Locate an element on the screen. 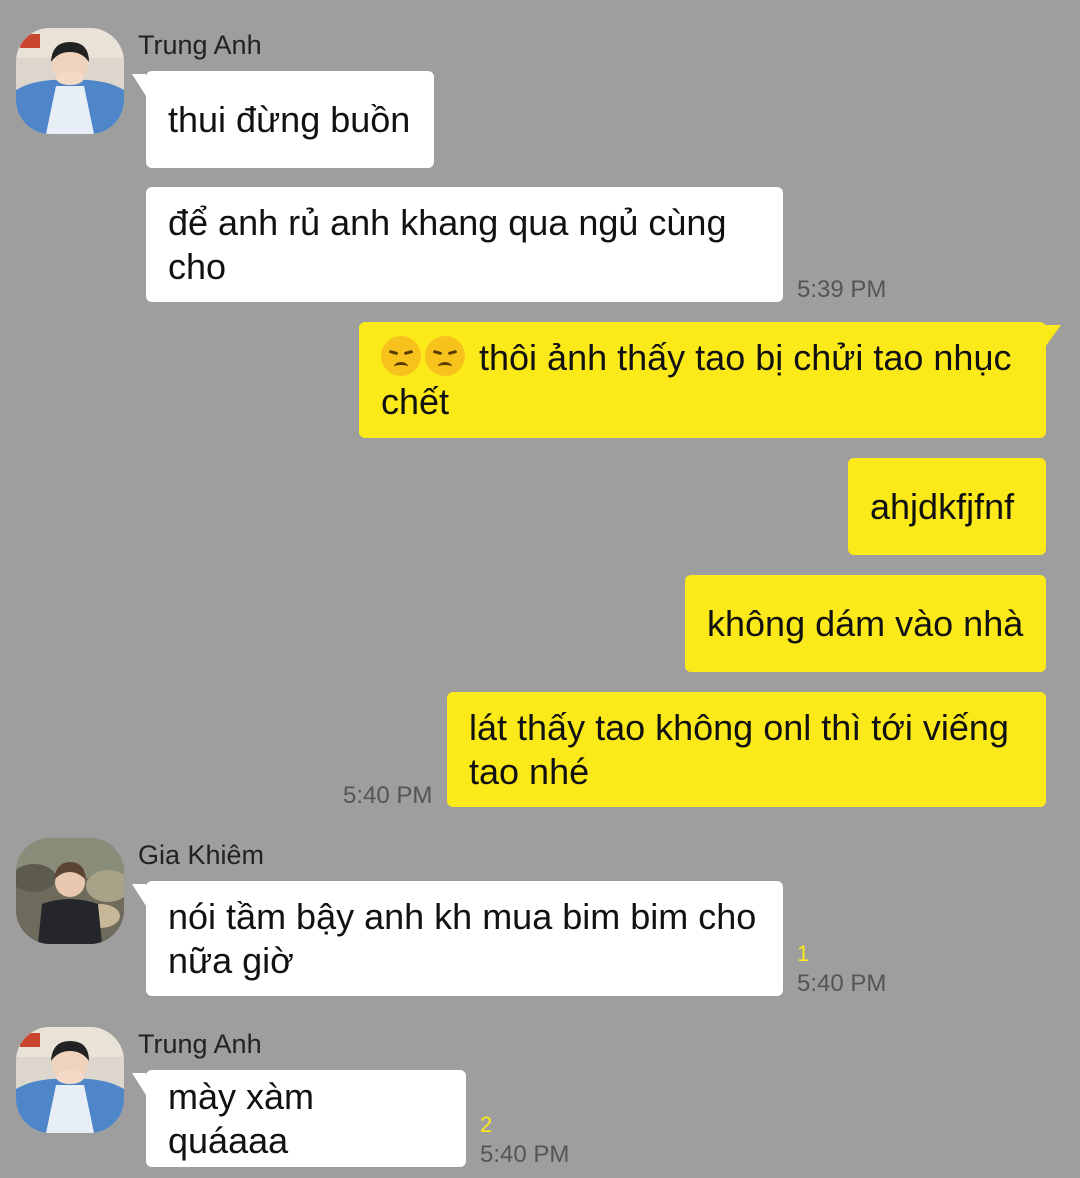 This screenshot has width=1080, height=1178. message-bubble: mày xàm quáaaa is located at coordinates (306, 1118).